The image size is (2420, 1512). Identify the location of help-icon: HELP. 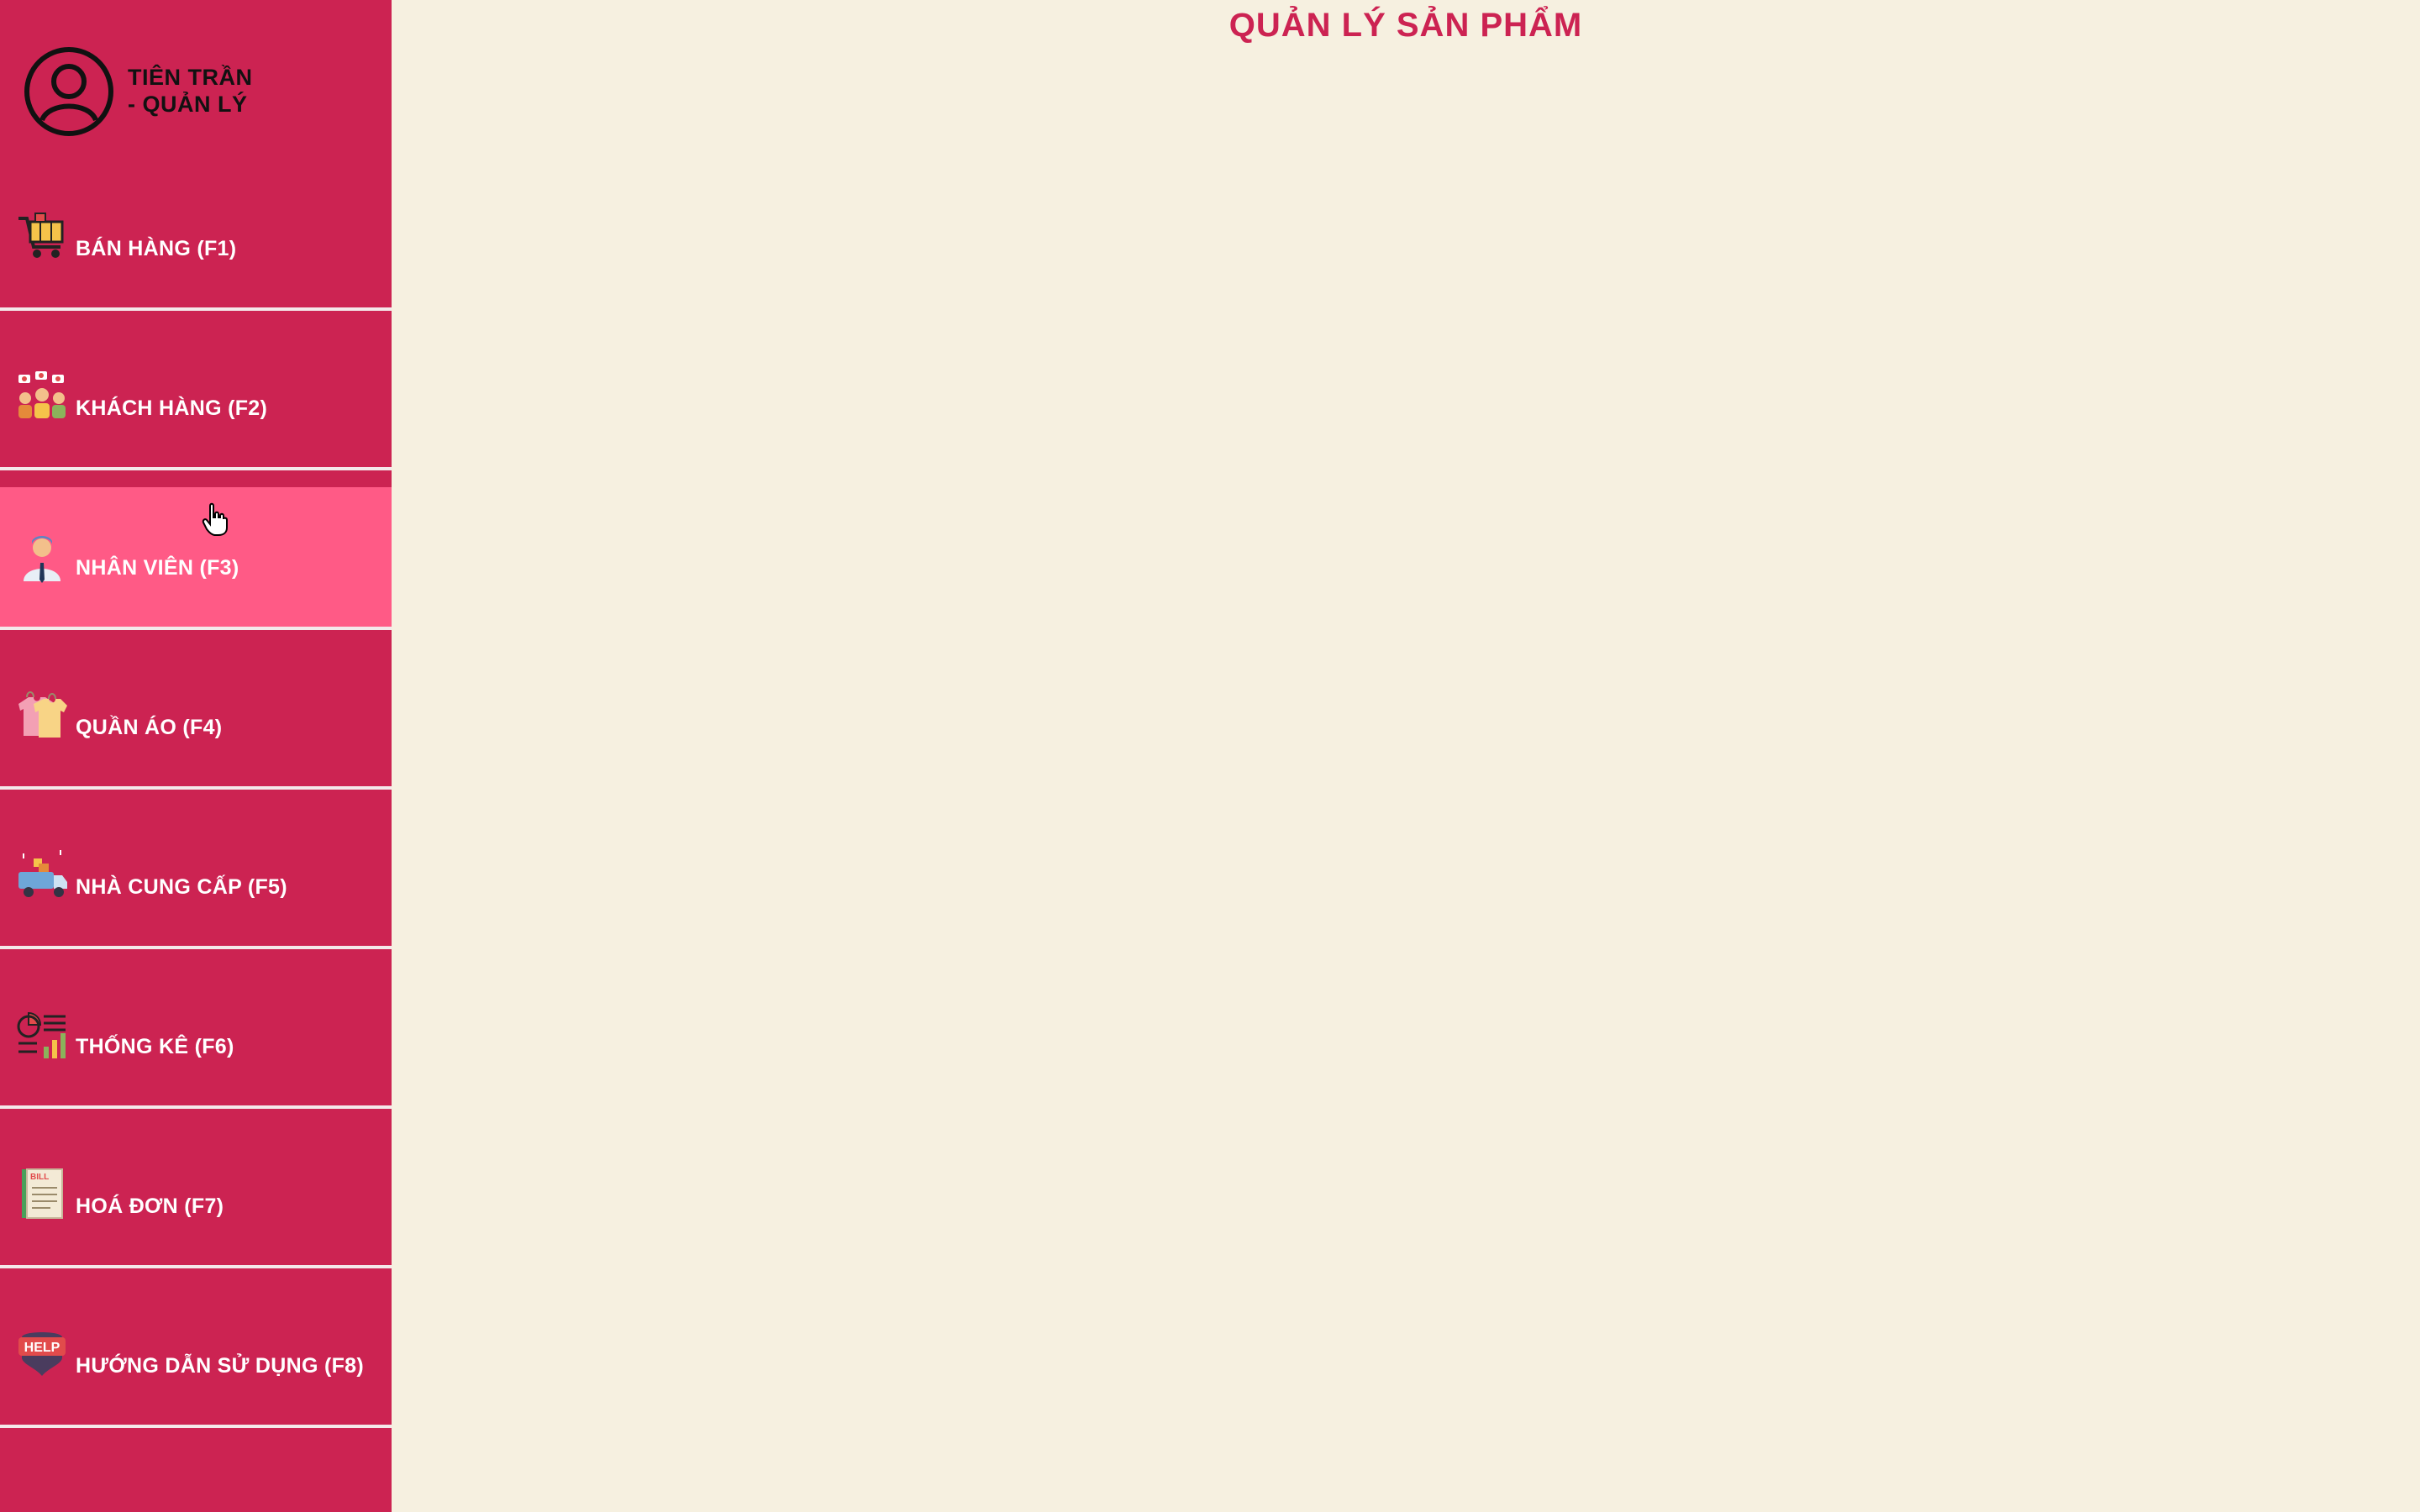
(42, 1354).